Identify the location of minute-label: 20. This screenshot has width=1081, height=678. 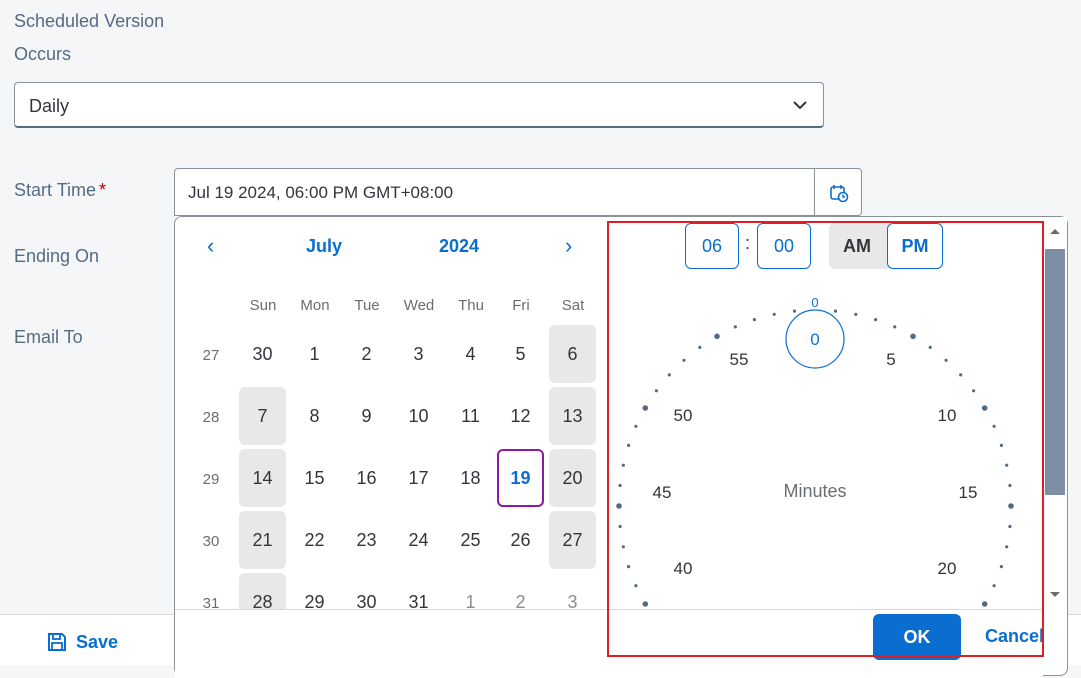
(947, 568).